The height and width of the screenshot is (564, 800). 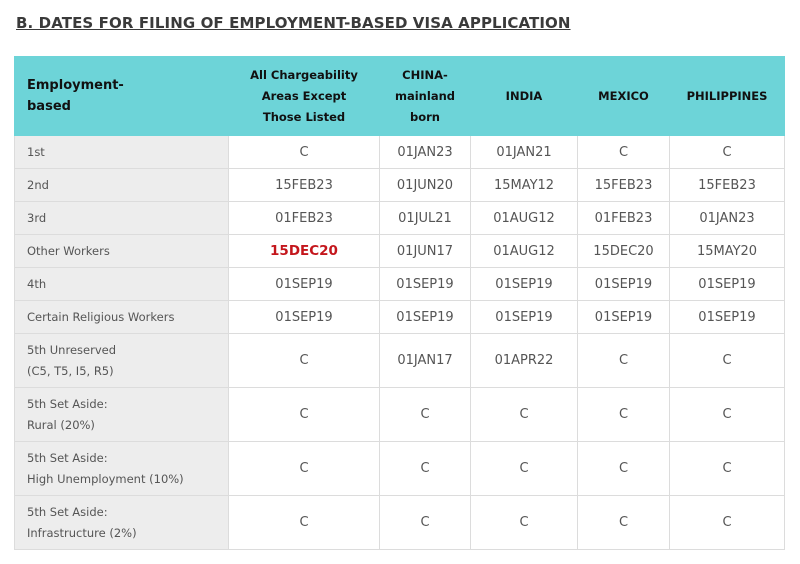 I want to click on row-label: Other Workers, so click(x=121, y=251).